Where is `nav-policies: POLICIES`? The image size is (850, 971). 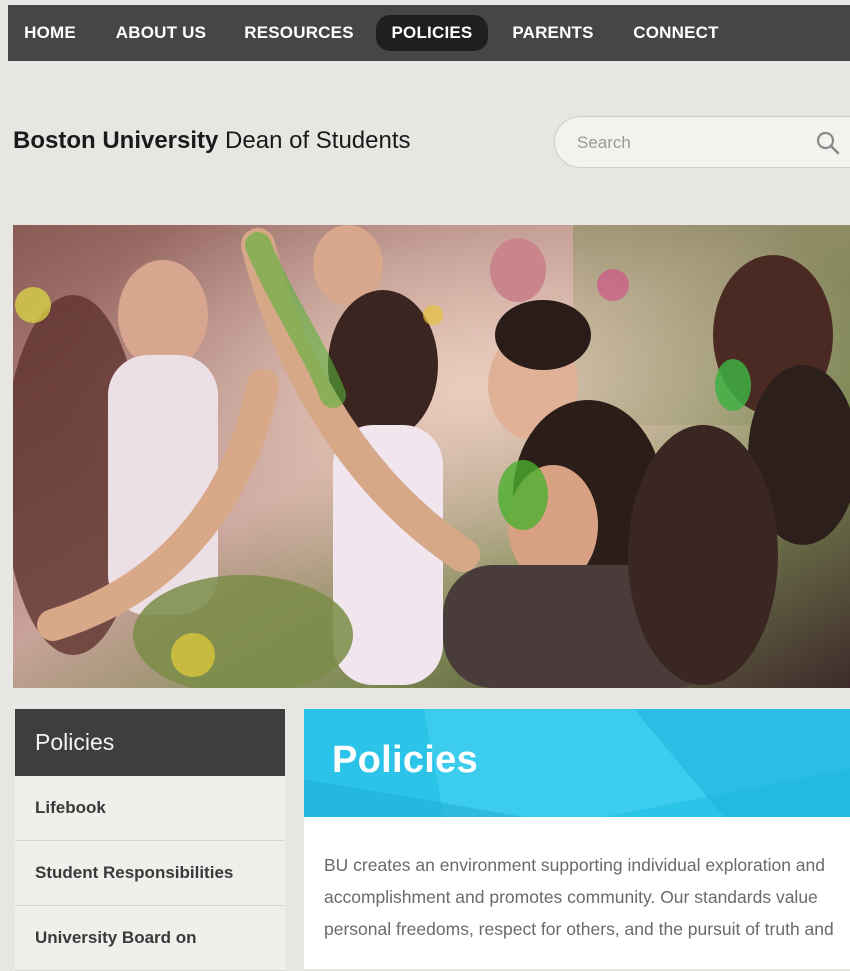
nav-policies: POLICIES is located at coordinates (432, 33).